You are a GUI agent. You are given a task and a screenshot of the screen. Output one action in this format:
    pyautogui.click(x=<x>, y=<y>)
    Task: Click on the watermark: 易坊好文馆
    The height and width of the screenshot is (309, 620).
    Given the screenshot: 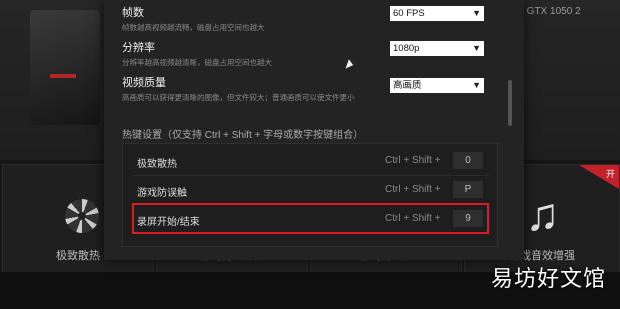 What is the action you would take?
    pyautogui.click(x=548, y=278)
    